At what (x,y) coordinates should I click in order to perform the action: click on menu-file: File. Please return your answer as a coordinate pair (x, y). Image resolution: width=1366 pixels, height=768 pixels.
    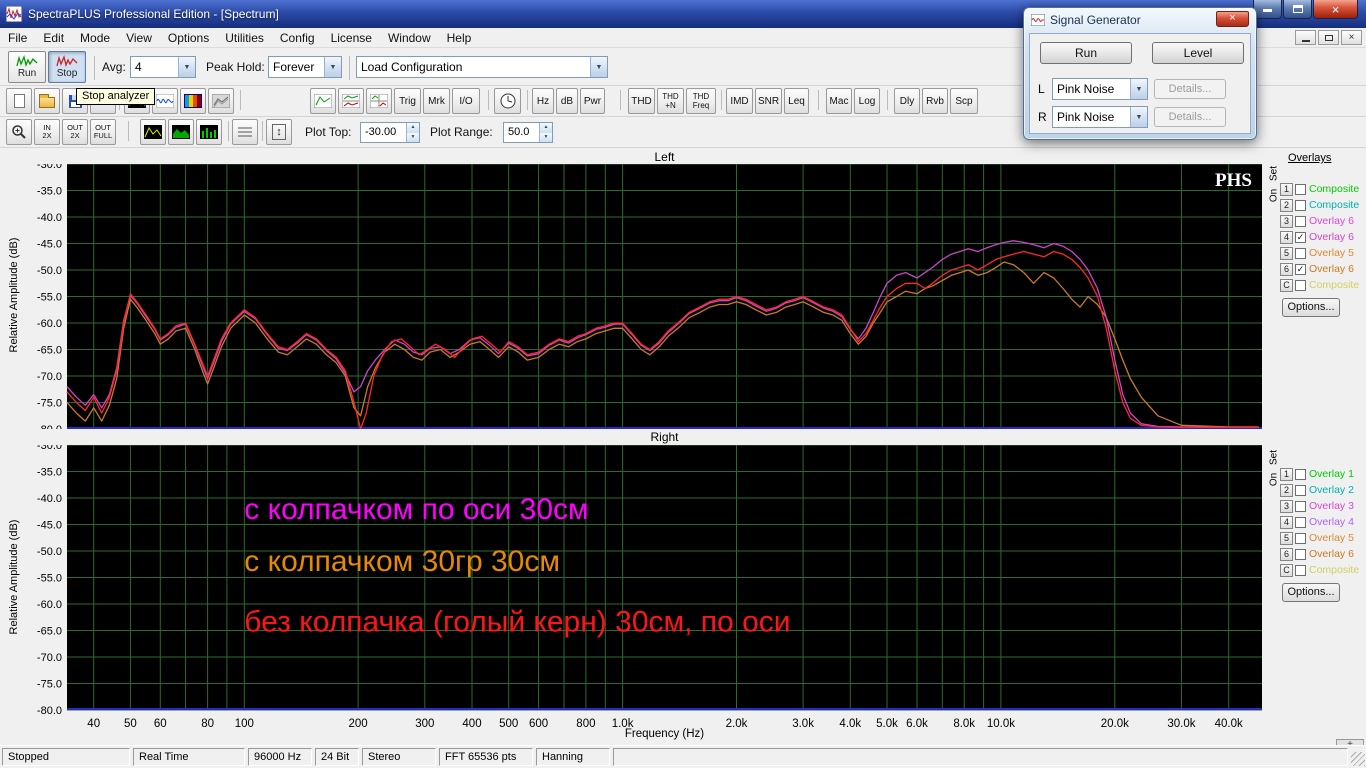
    Looking at the image, I should click on (17, 38).